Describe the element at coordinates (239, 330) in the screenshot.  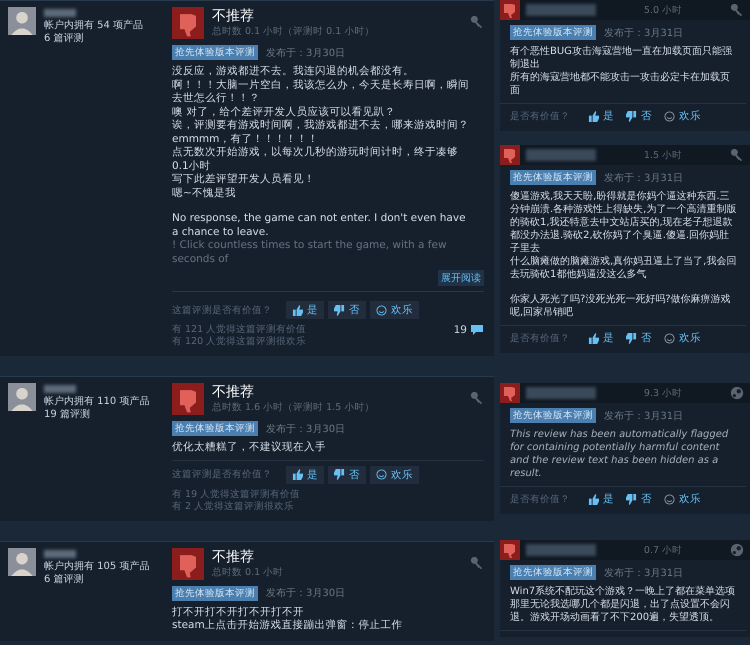
I see `helpful-count: 有 121 人觉得这篇评测有价值` at that location.